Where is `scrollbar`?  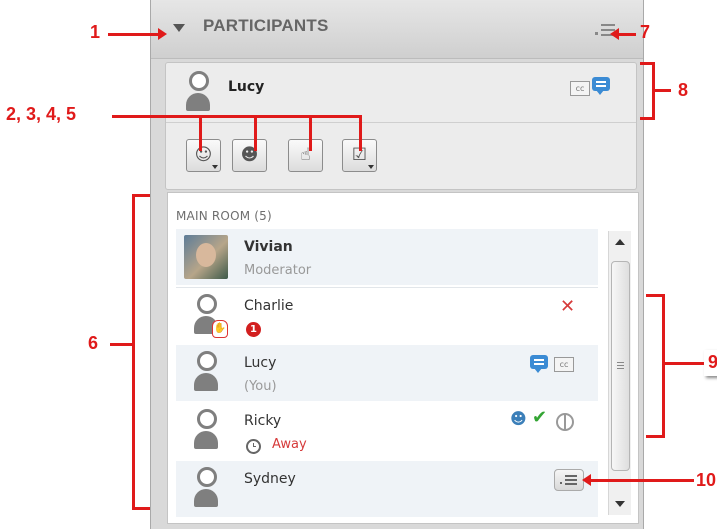
scrollbar is located at coordinates (619, 373).